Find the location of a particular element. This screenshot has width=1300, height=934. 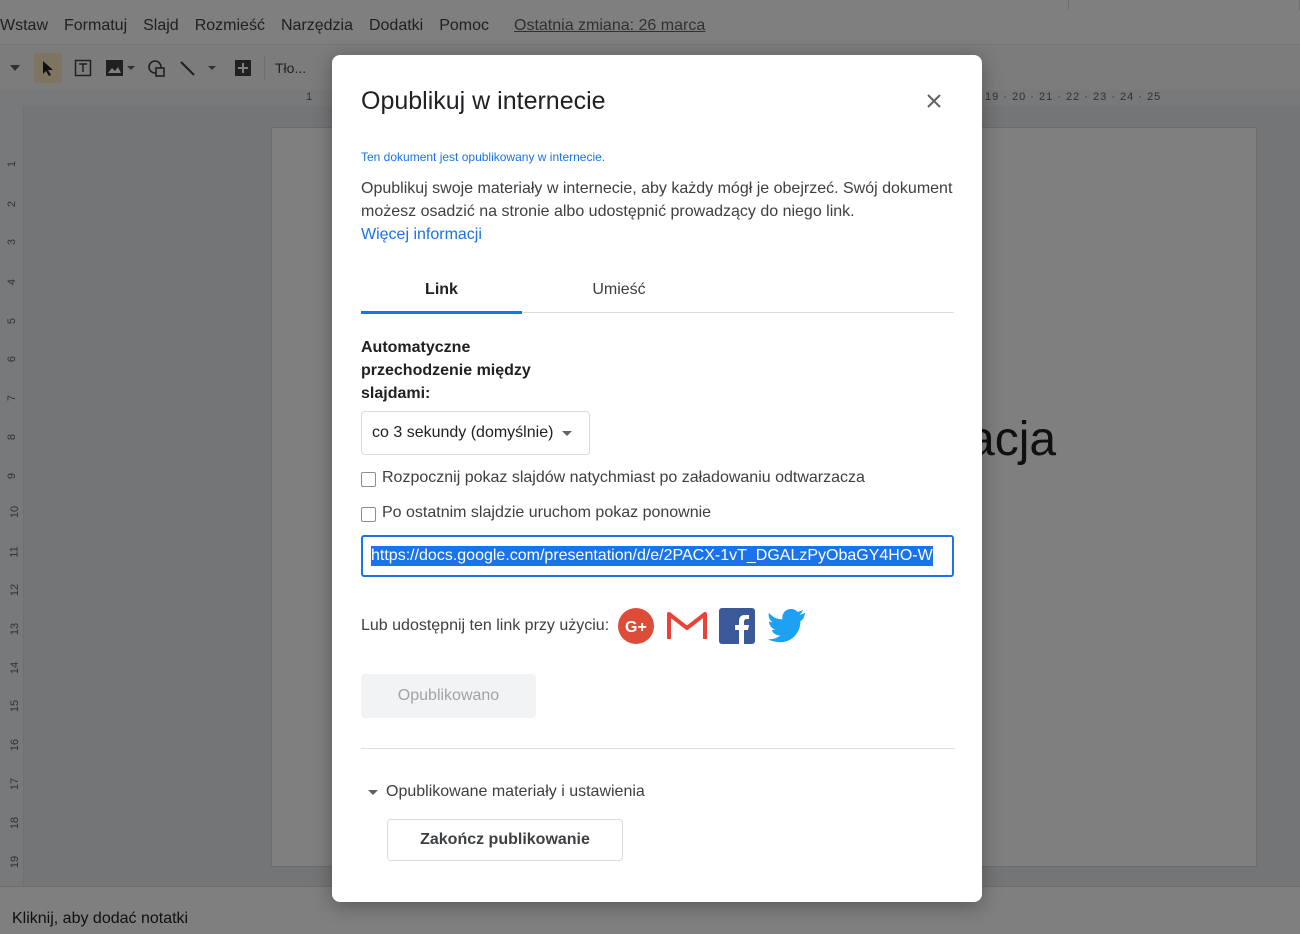

share-label: Lub udostępnij ten link przy użyciu: is located at coordinates (485, 625).